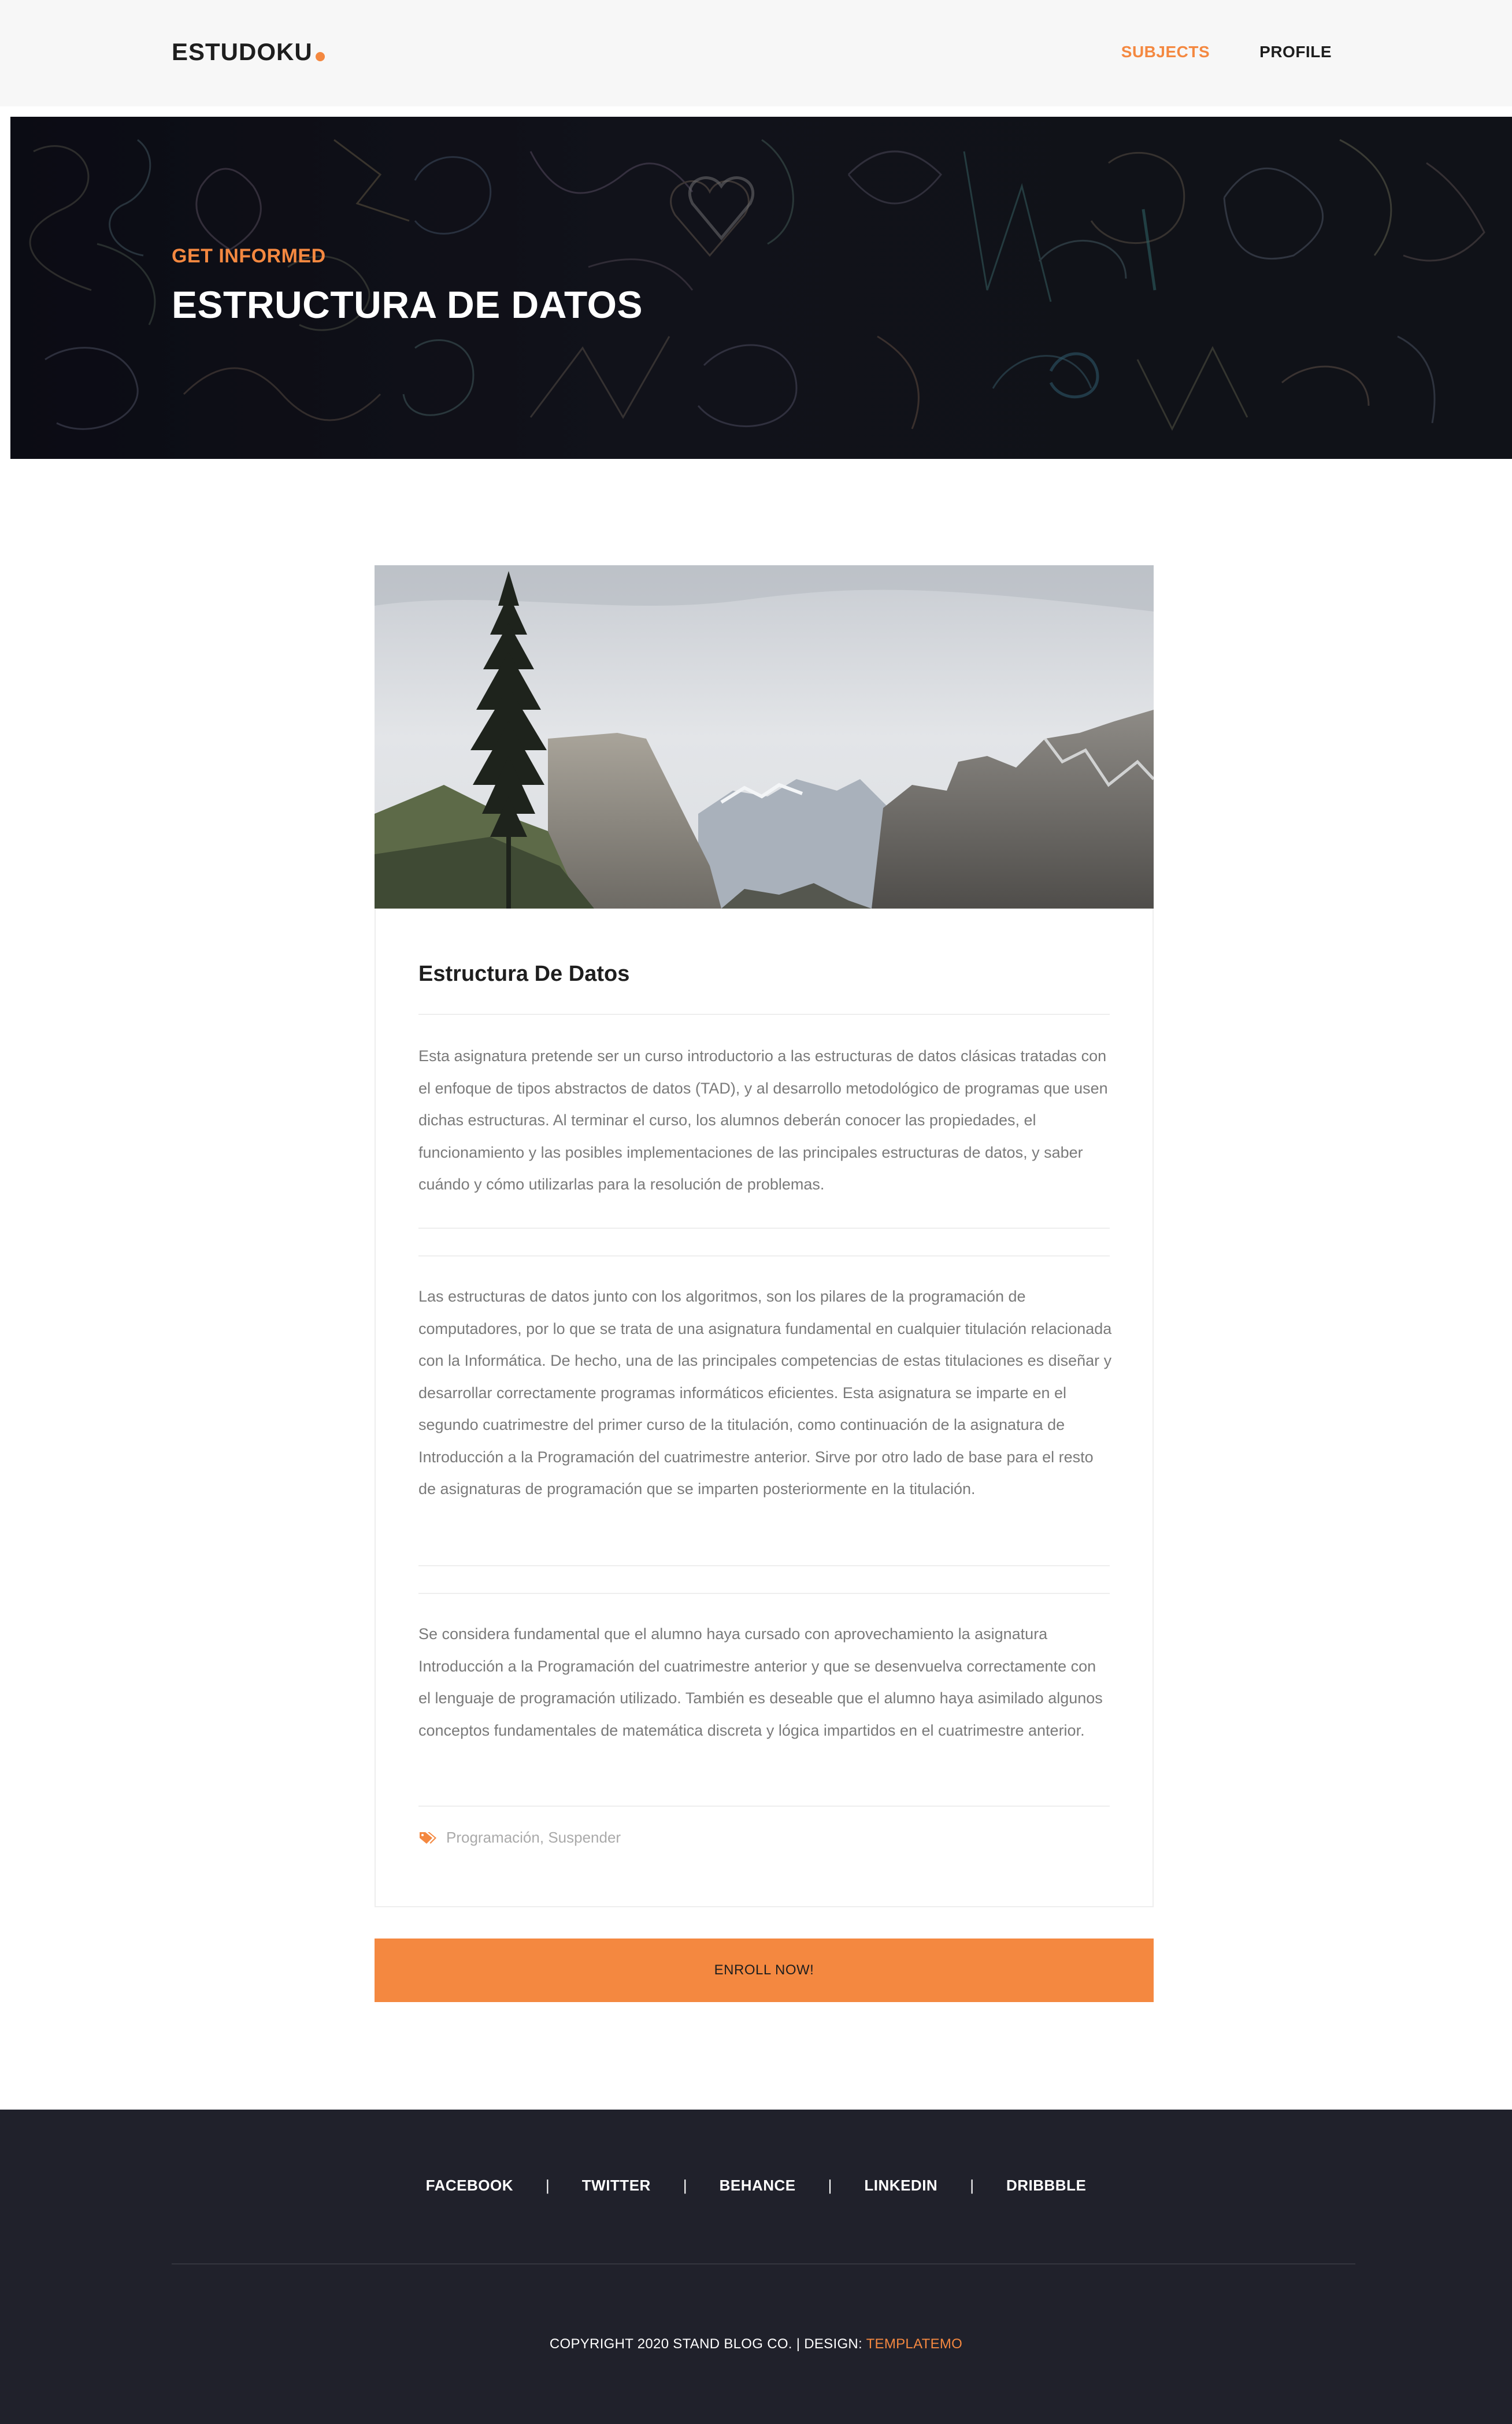 The image size is (1512, 2424). Describe the element at coordinates (428, 1838) in the screenshot. I see `tags-icon` at that location.